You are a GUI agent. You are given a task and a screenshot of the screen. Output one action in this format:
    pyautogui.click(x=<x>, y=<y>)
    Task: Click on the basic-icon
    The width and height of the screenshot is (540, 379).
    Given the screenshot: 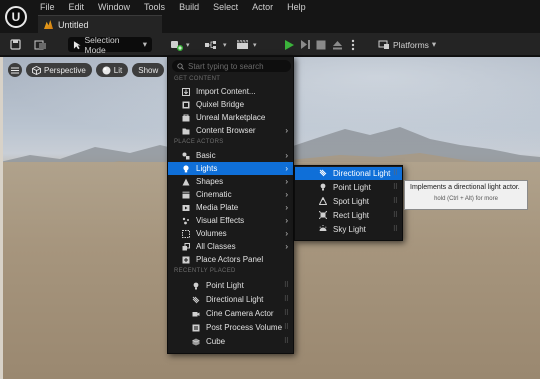 What is the action you would take?
    pyautogui.click(x=186, y=156)
    